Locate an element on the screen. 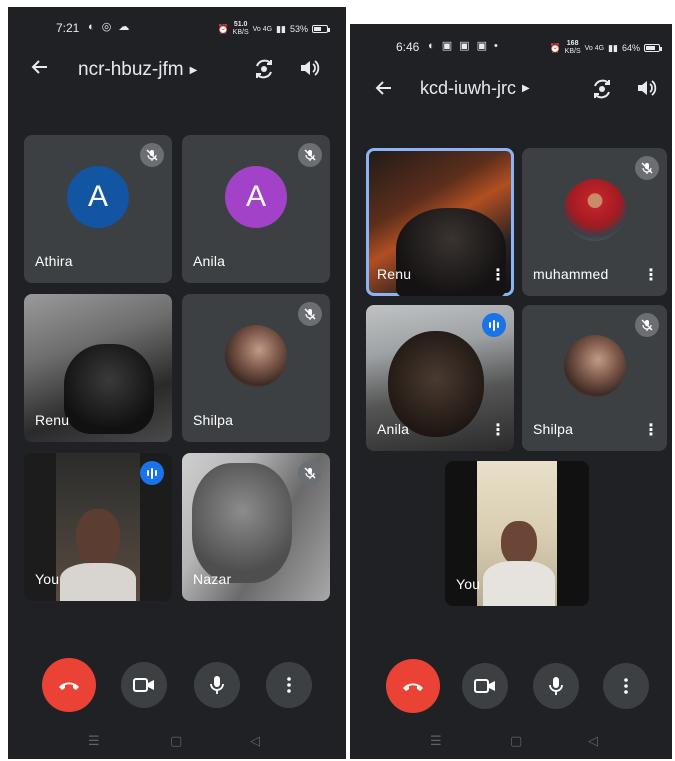  participant-tile-renu: Renu is located at coordinates (98, 368).